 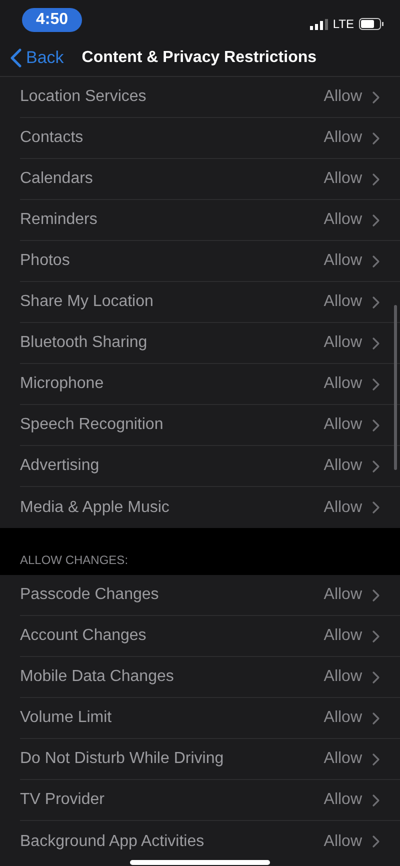 I want to click on settings-row: Background App Activities Allow, so click(x=210, y=841).